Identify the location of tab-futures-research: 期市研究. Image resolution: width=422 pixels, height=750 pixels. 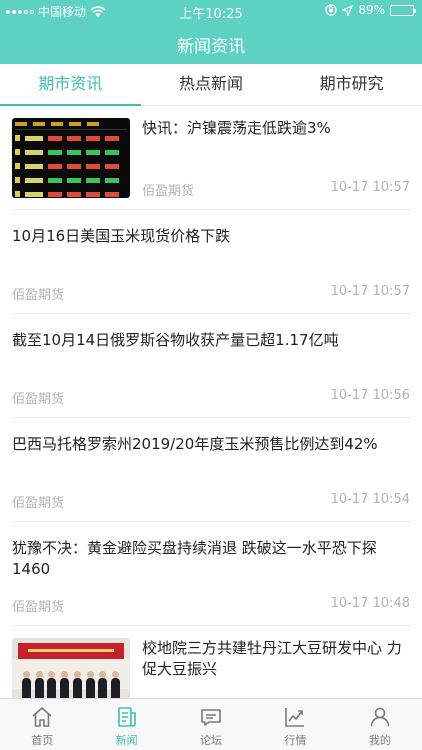
(351, 84).